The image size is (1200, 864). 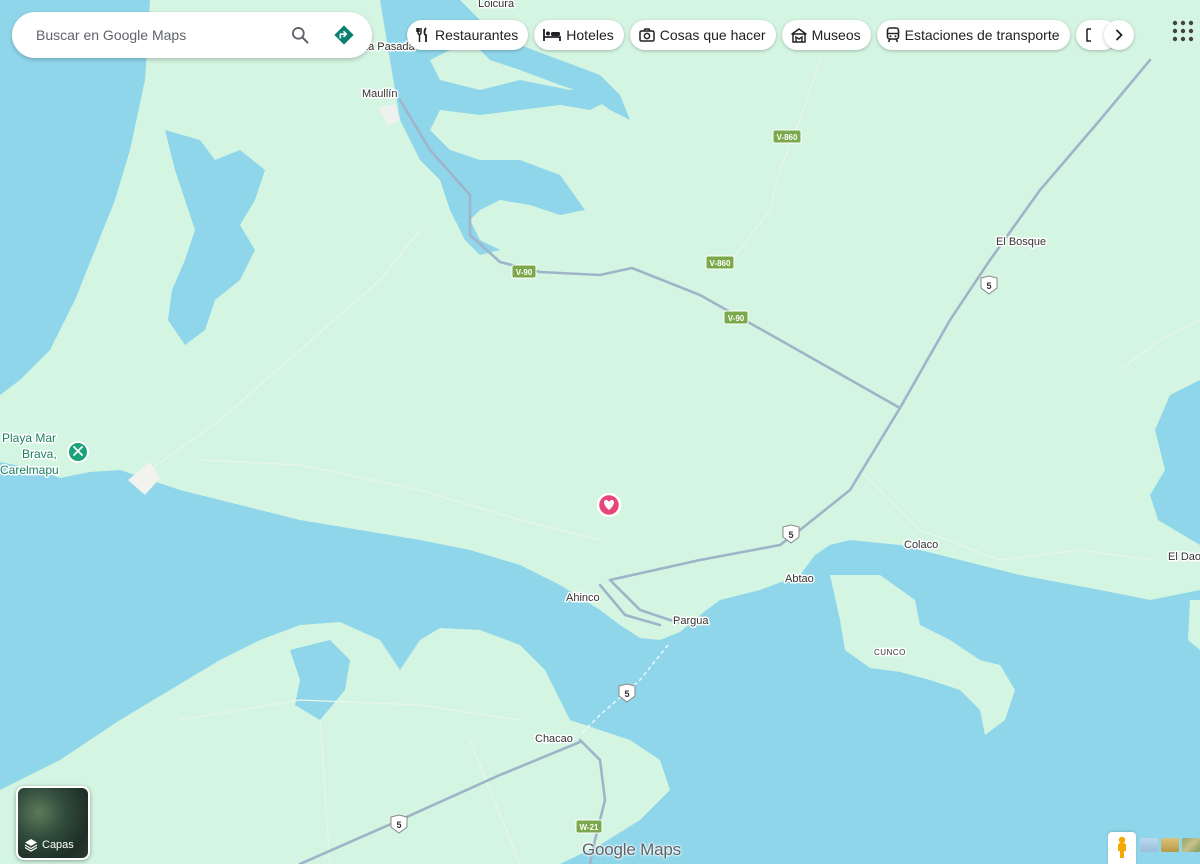 What do you see at coordinates (691, 621) in the screenshot?
I see `place-pargua: Pargua` at bounding box center [691, 621].